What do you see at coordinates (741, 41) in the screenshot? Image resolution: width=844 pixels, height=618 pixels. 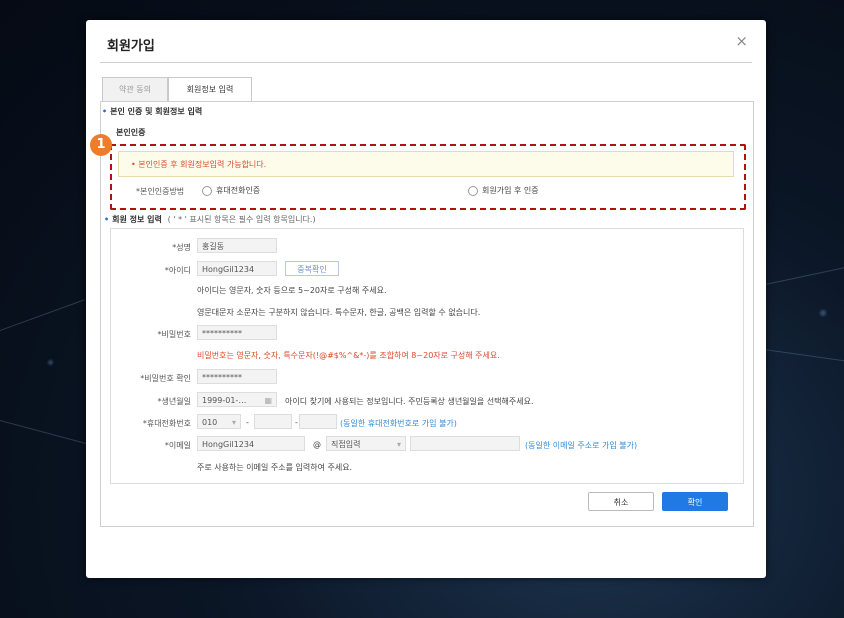 I see `close-icon: ×` at bounding box center [741, 41].